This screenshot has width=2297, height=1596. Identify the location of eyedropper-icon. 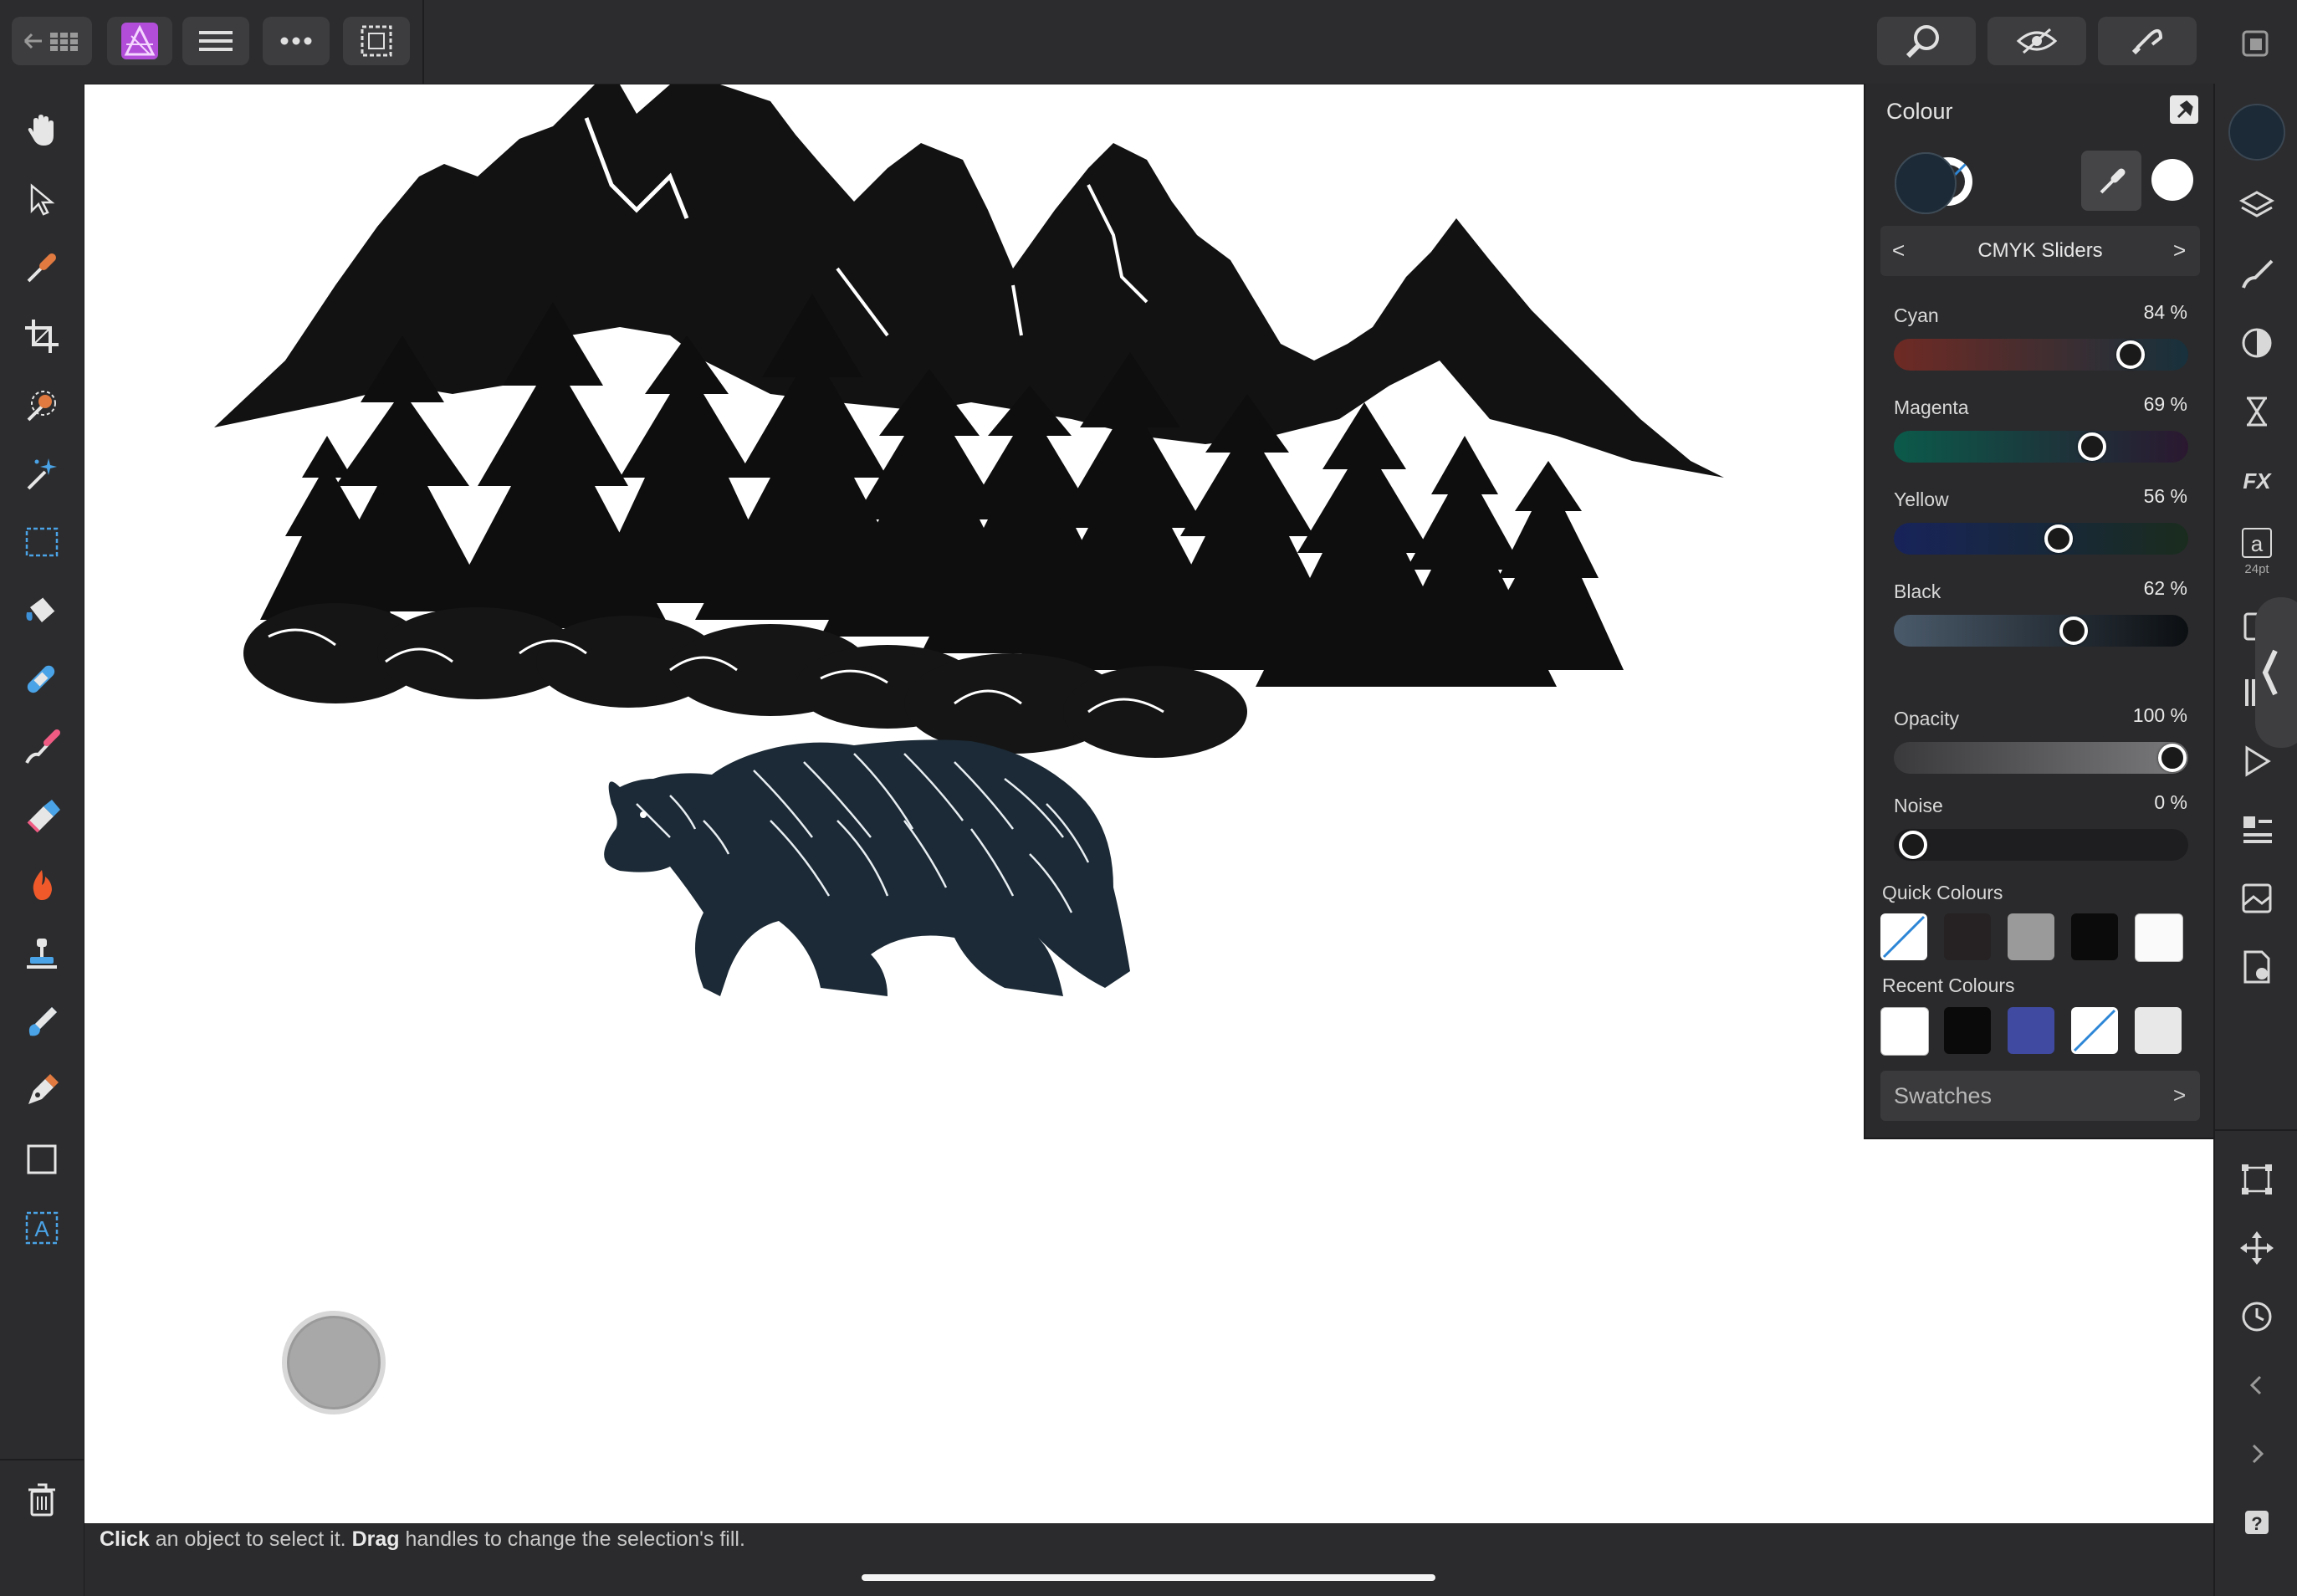
(2111, 181).